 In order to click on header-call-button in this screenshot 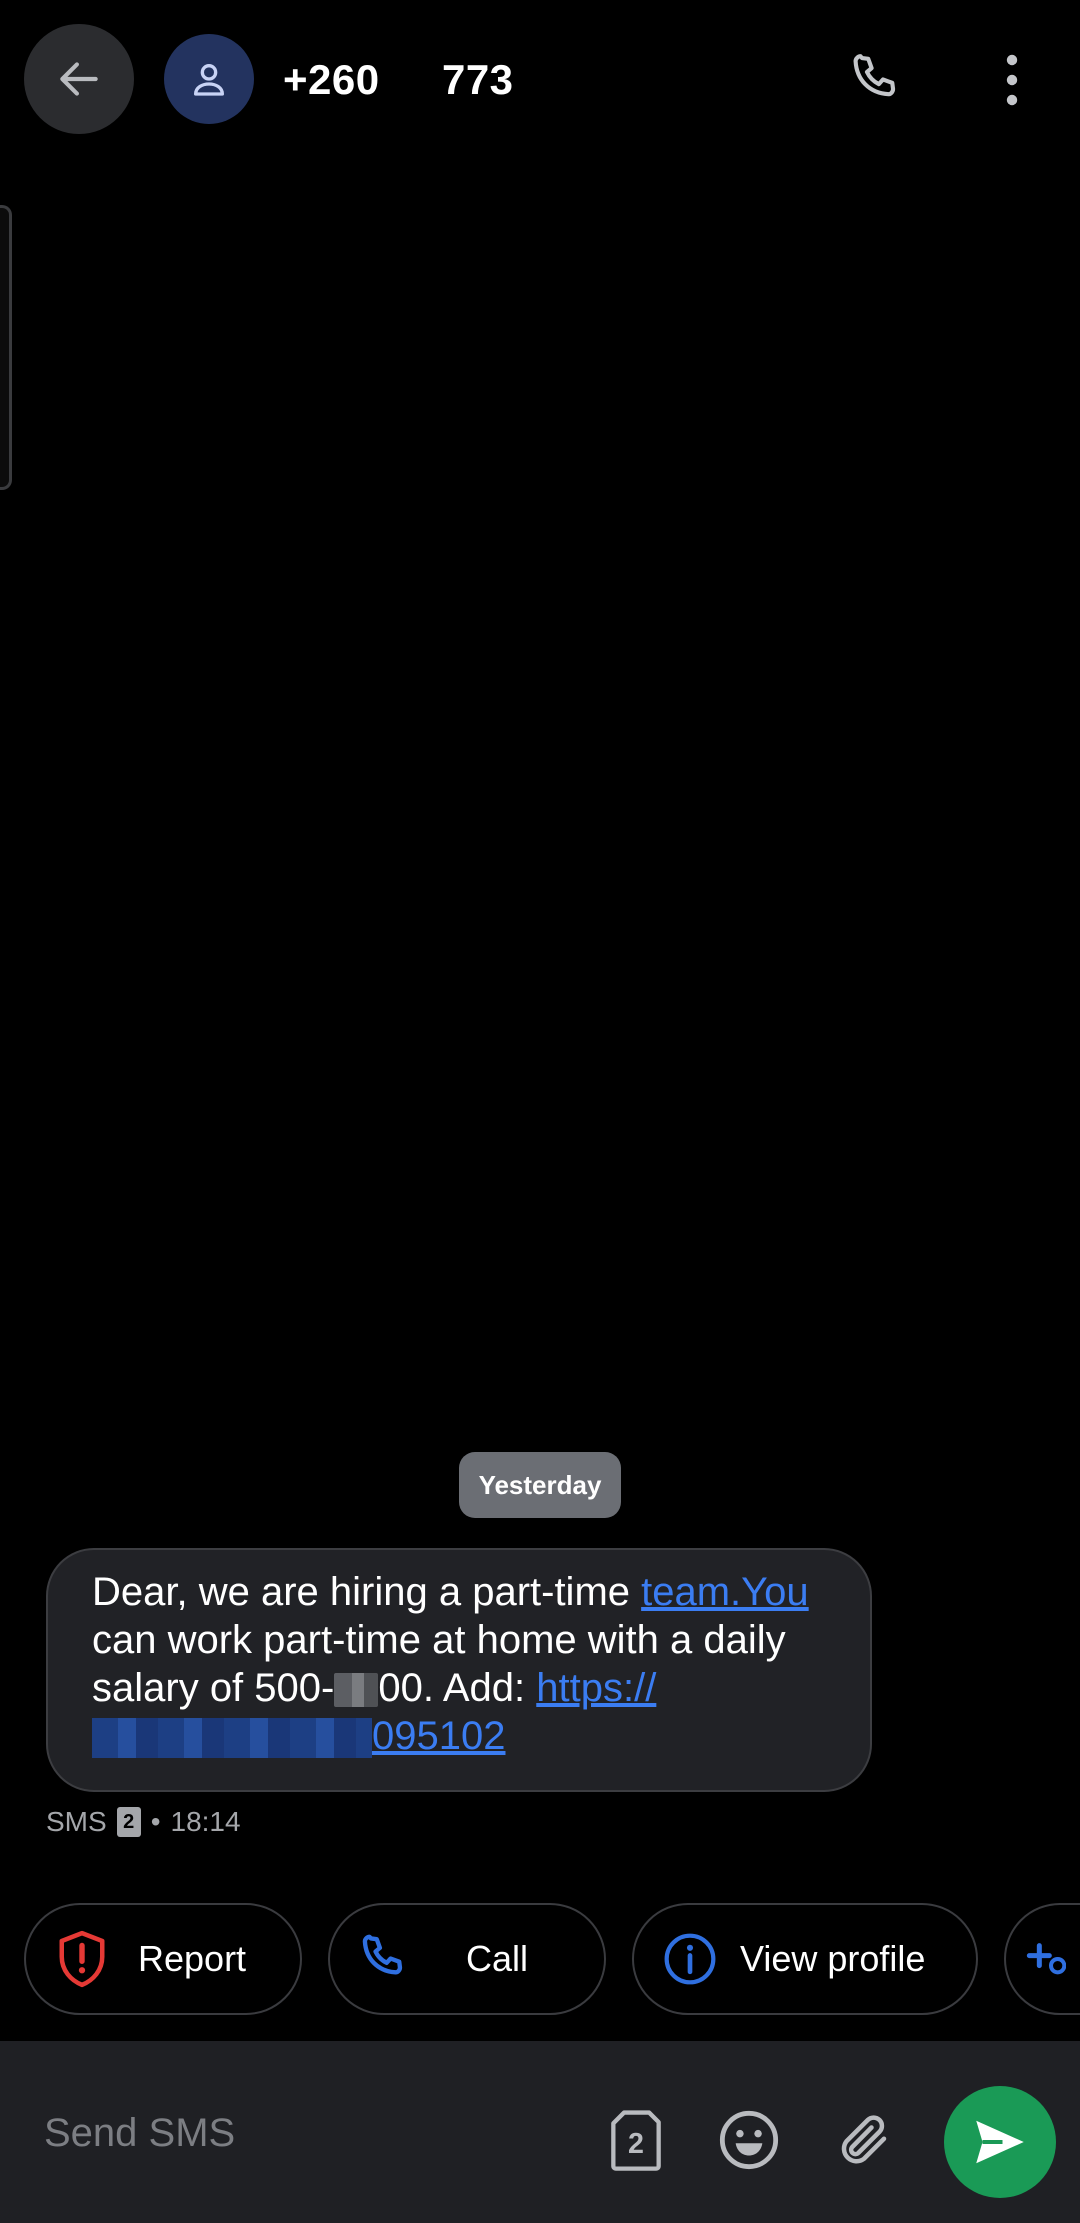, I will do `click(876, 80)`.